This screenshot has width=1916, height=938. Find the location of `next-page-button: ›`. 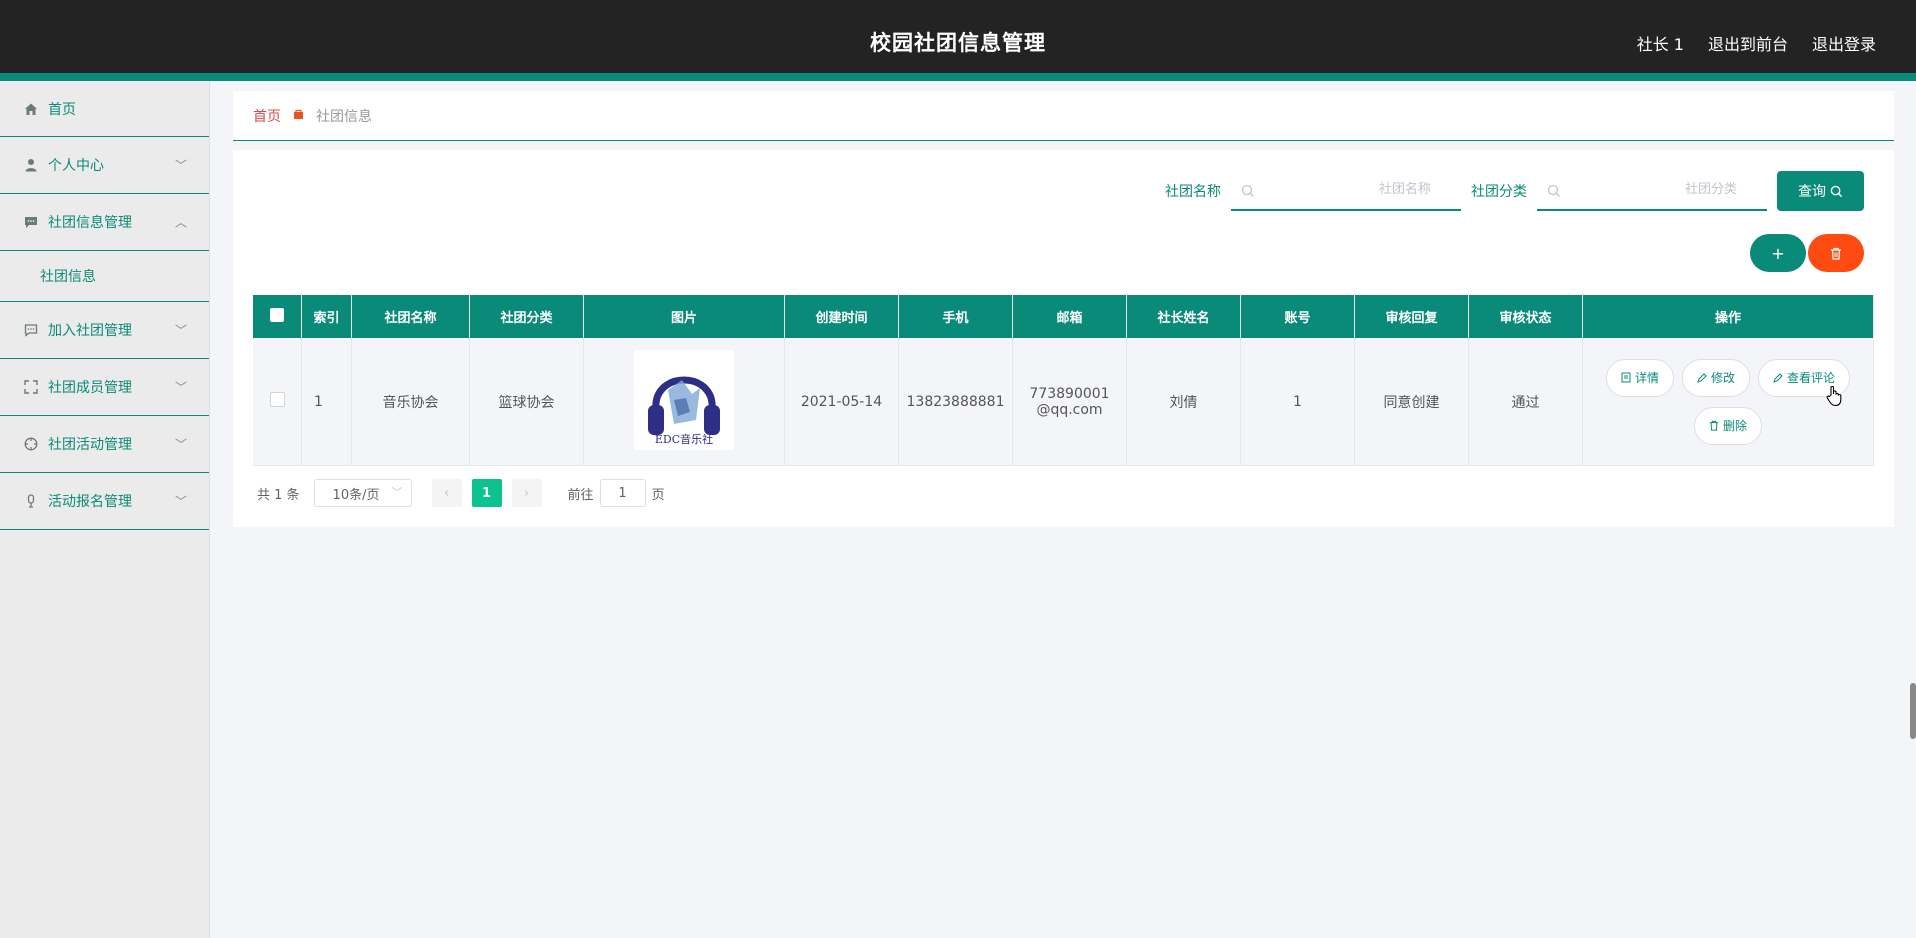

next-page-button: › is located at coordinates (526, 493).